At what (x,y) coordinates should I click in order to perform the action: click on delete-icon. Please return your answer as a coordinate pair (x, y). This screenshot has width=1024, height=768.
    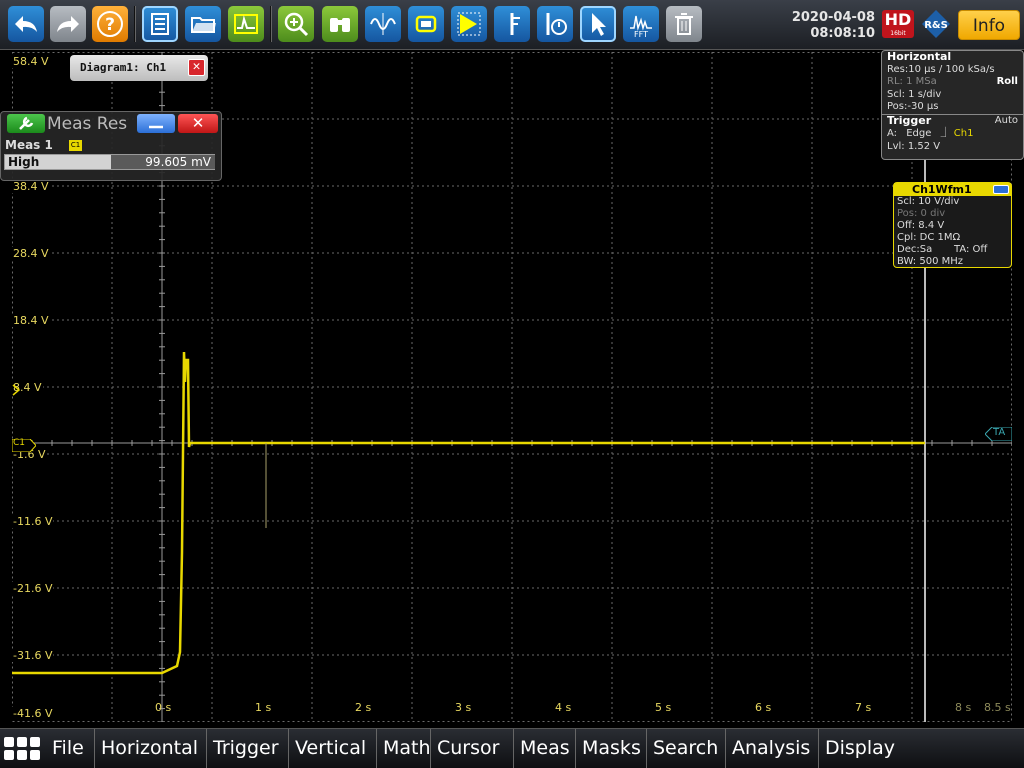
    Looking at the image, I should click on (684, 24).